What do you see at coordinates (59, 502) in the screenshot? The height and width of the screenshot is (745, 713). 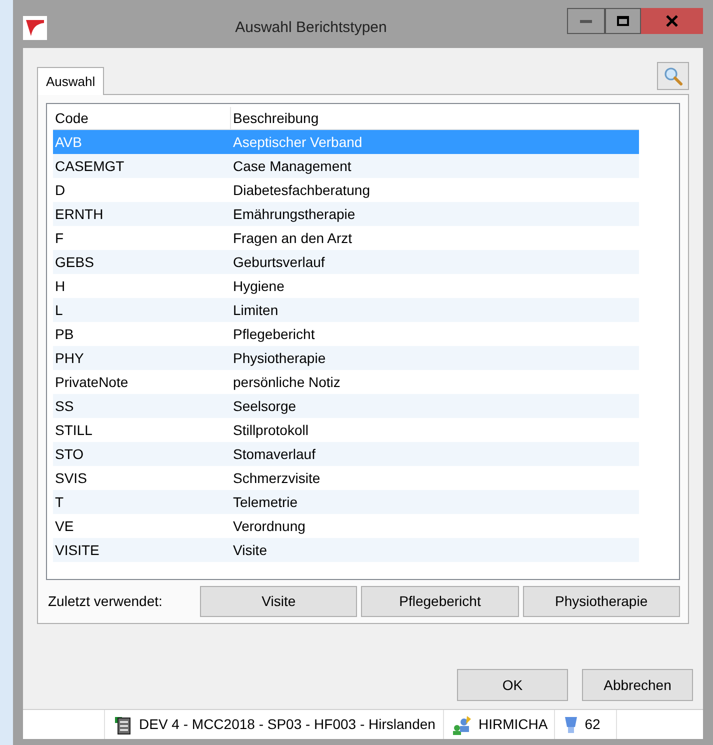 I see `table-cell-text: T` at bounding box center [59, 502].